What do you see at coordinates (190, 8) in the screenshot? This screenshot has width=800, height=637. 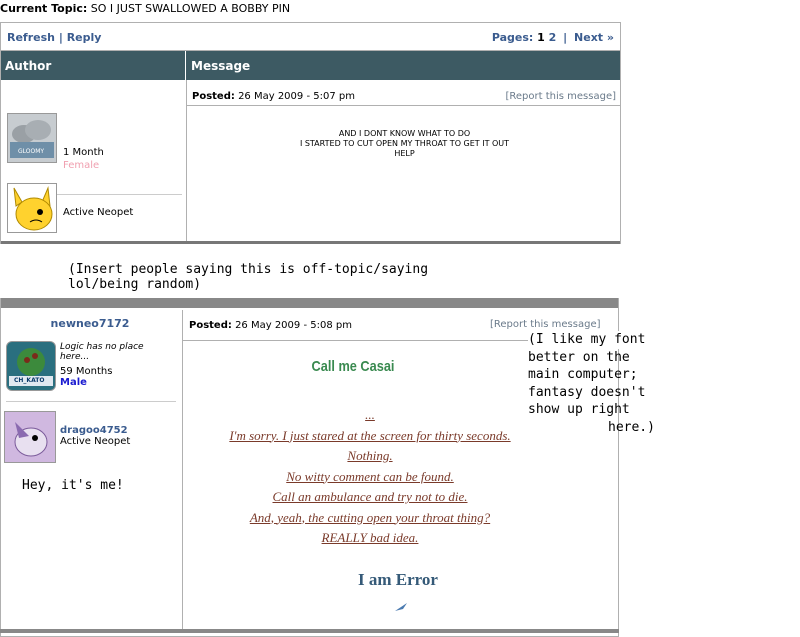 I see `current-topic-value: SO I JUST SWALLOWED A BOBBY PIN` at bounding box center [190, 8].